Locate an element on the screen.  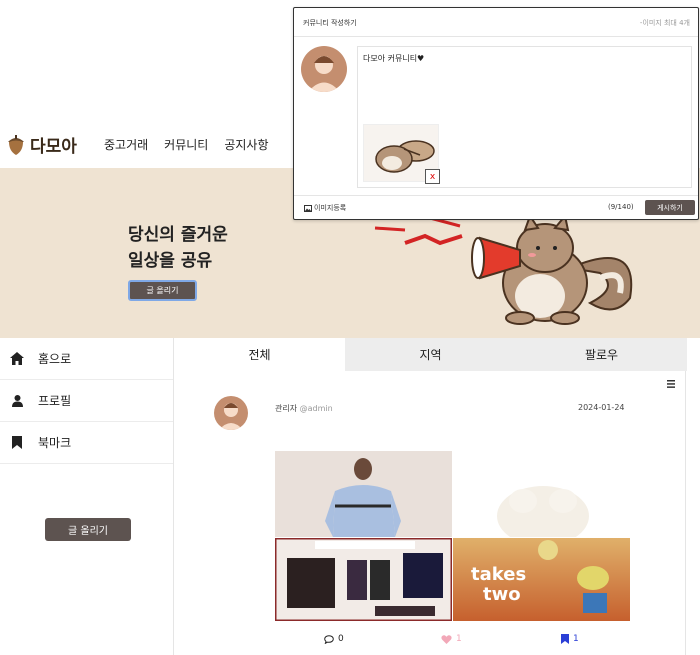
image-icon is located at coordinates (308, 208).